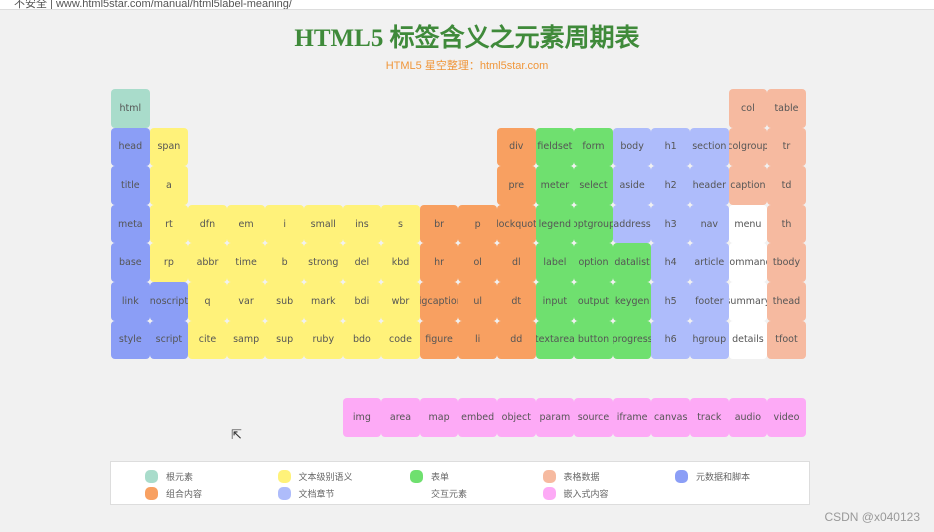  Describe the element at coordinates (130, 262) in the screenshot. I see `element-cell-base: base` at that location.